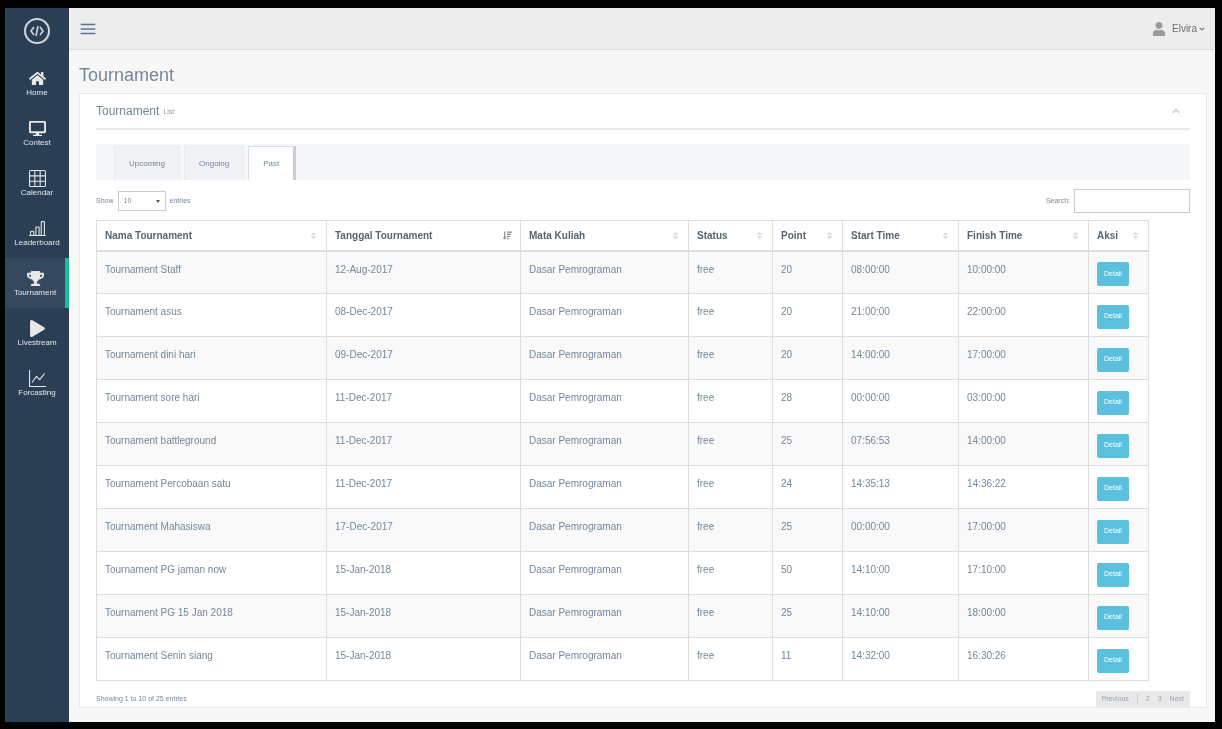  I want to click on table-cell: Tournament dini hari, so click(211, 358).